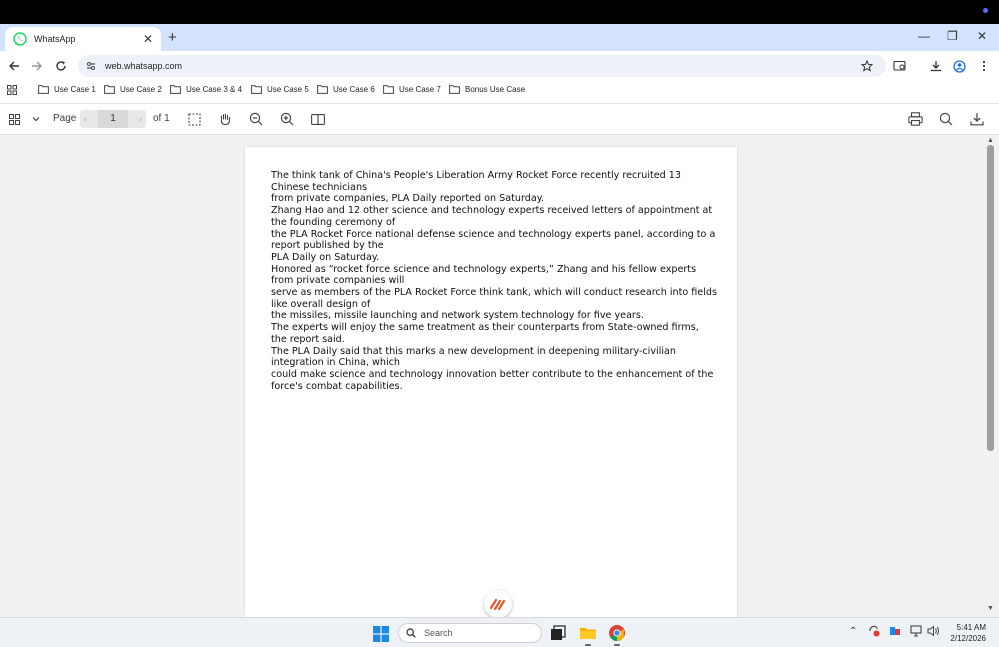  Describe the element at coordinates (482, 66) in the screenshot. I see `address-bar: web.whatsapp.com` at that location.